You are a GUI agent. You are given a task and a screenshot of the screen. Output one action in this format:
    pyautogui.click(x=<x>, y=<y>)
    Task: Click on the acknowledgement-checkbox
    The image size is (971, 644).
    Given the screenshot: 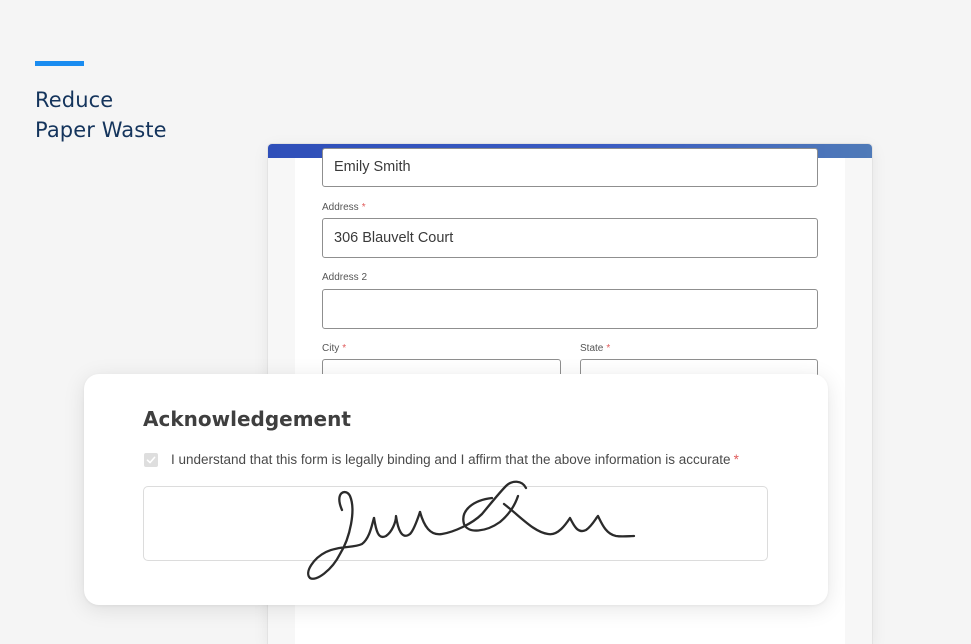 What is the action you would take?
    pyautogui.click(x=151, y=460)
    